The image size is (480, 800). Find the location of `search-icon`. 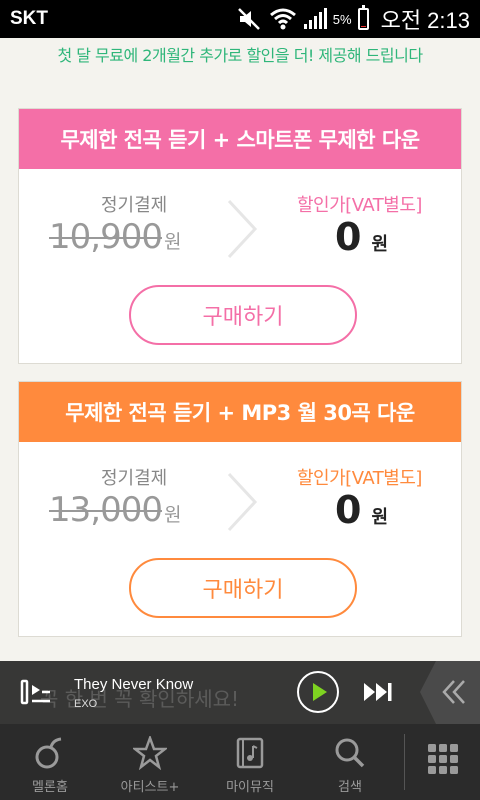

search-icon is located at coordinates (350, 753).